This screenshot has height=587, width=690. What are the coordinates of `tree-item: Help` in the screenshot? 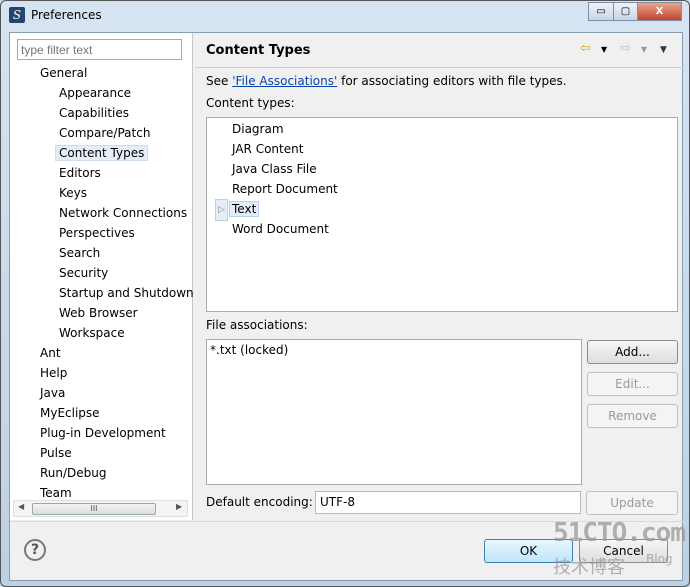 It's located at (101, 373).